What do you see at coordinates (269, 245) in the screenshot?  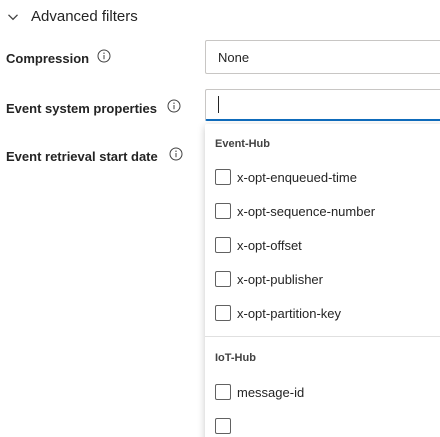 I see `option-label: x-opt-offset` at bounding box center [269, 245].